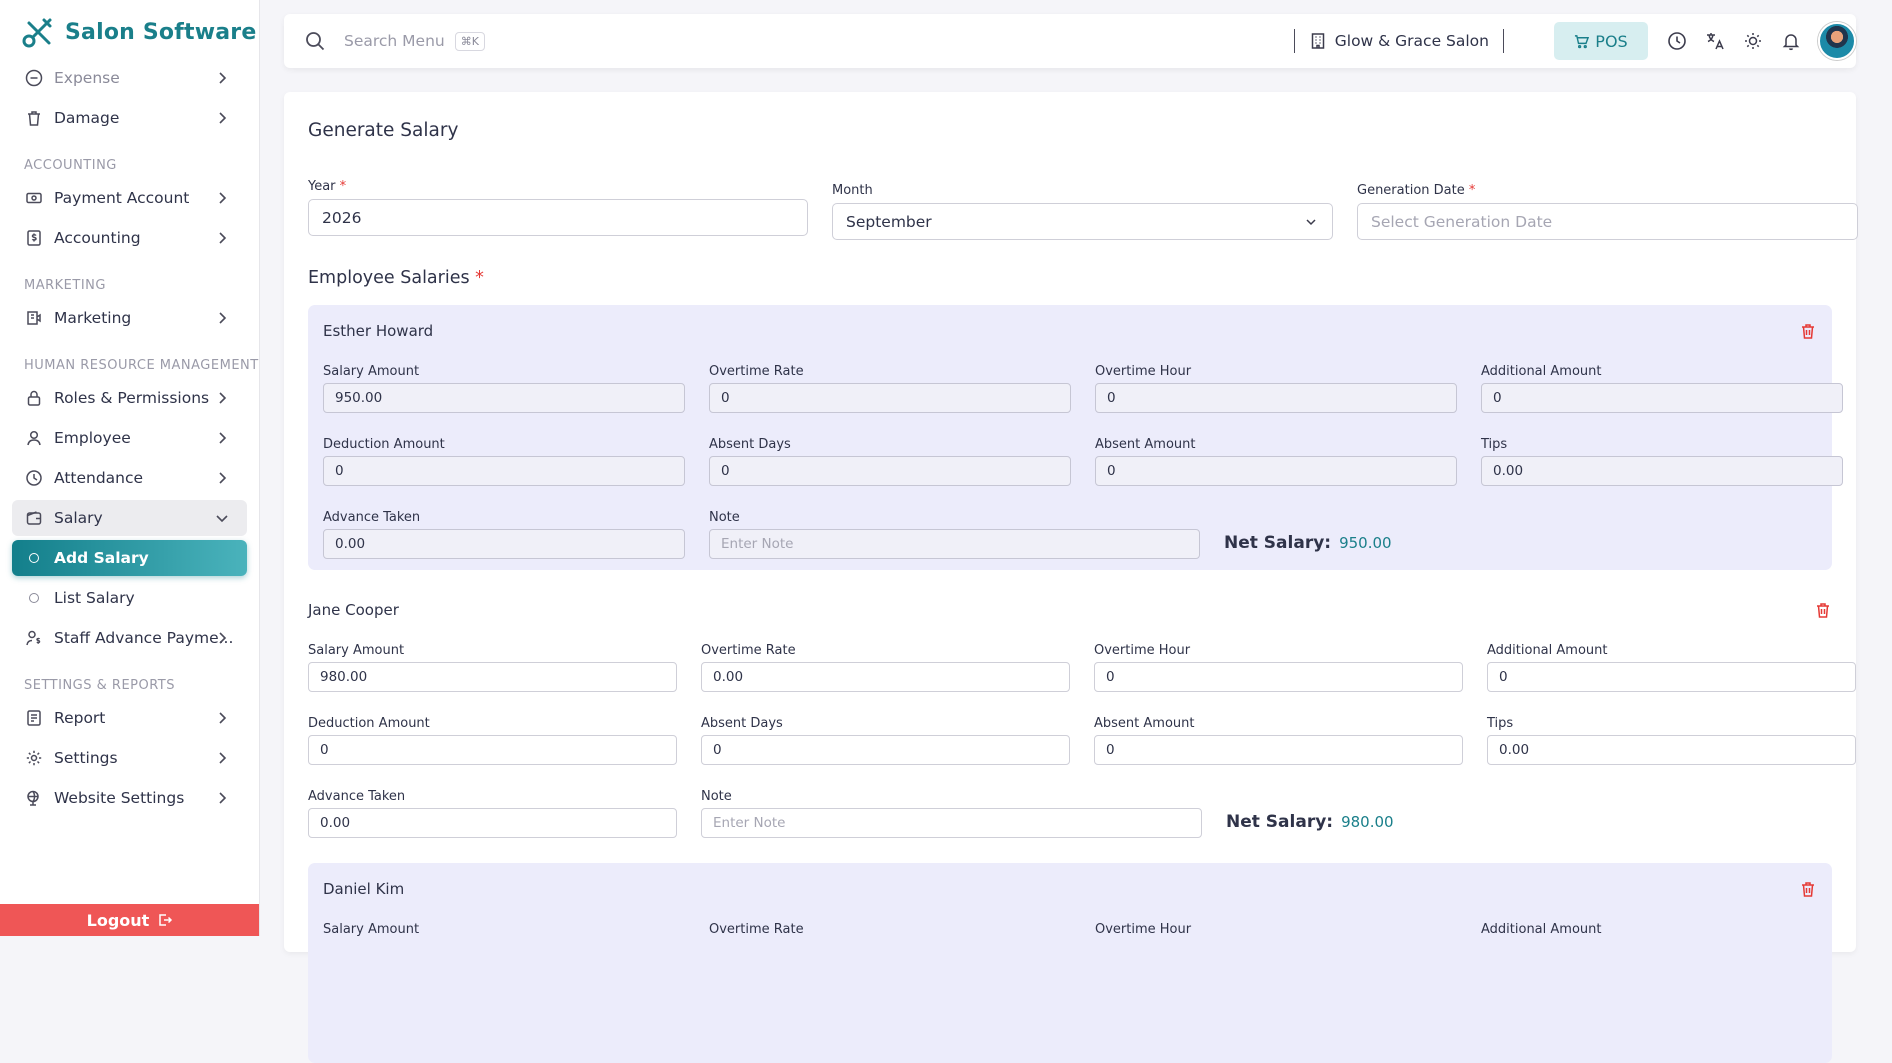 This screenshot has height=1063, width=1892. I want to click on building-icon, so click(1317, 41).